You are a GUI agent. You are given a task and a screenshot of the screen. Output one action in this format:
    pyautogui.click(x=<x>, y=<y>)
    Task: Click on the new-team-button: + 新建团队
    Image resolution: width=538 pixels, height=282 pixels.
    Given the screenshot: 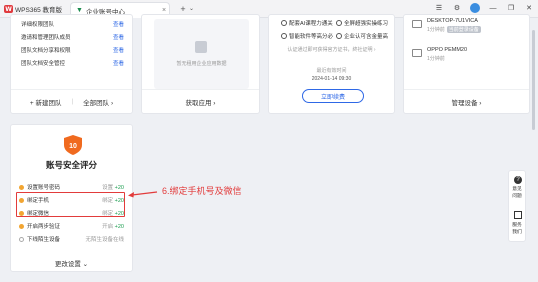 What is the action you would take?
    pyautogui.click(x=46, y=102)
    